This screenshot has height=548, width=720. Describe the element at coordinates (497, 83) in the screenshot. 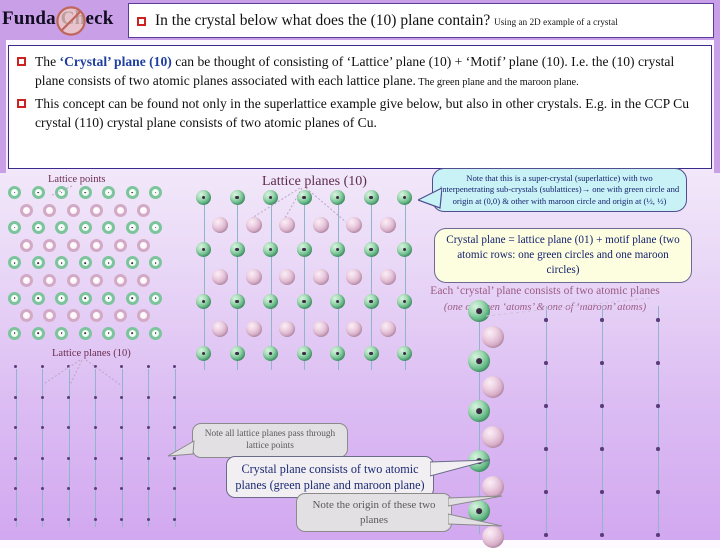

I see `explanation-small: The green plane and the maroon plane.` at that location.